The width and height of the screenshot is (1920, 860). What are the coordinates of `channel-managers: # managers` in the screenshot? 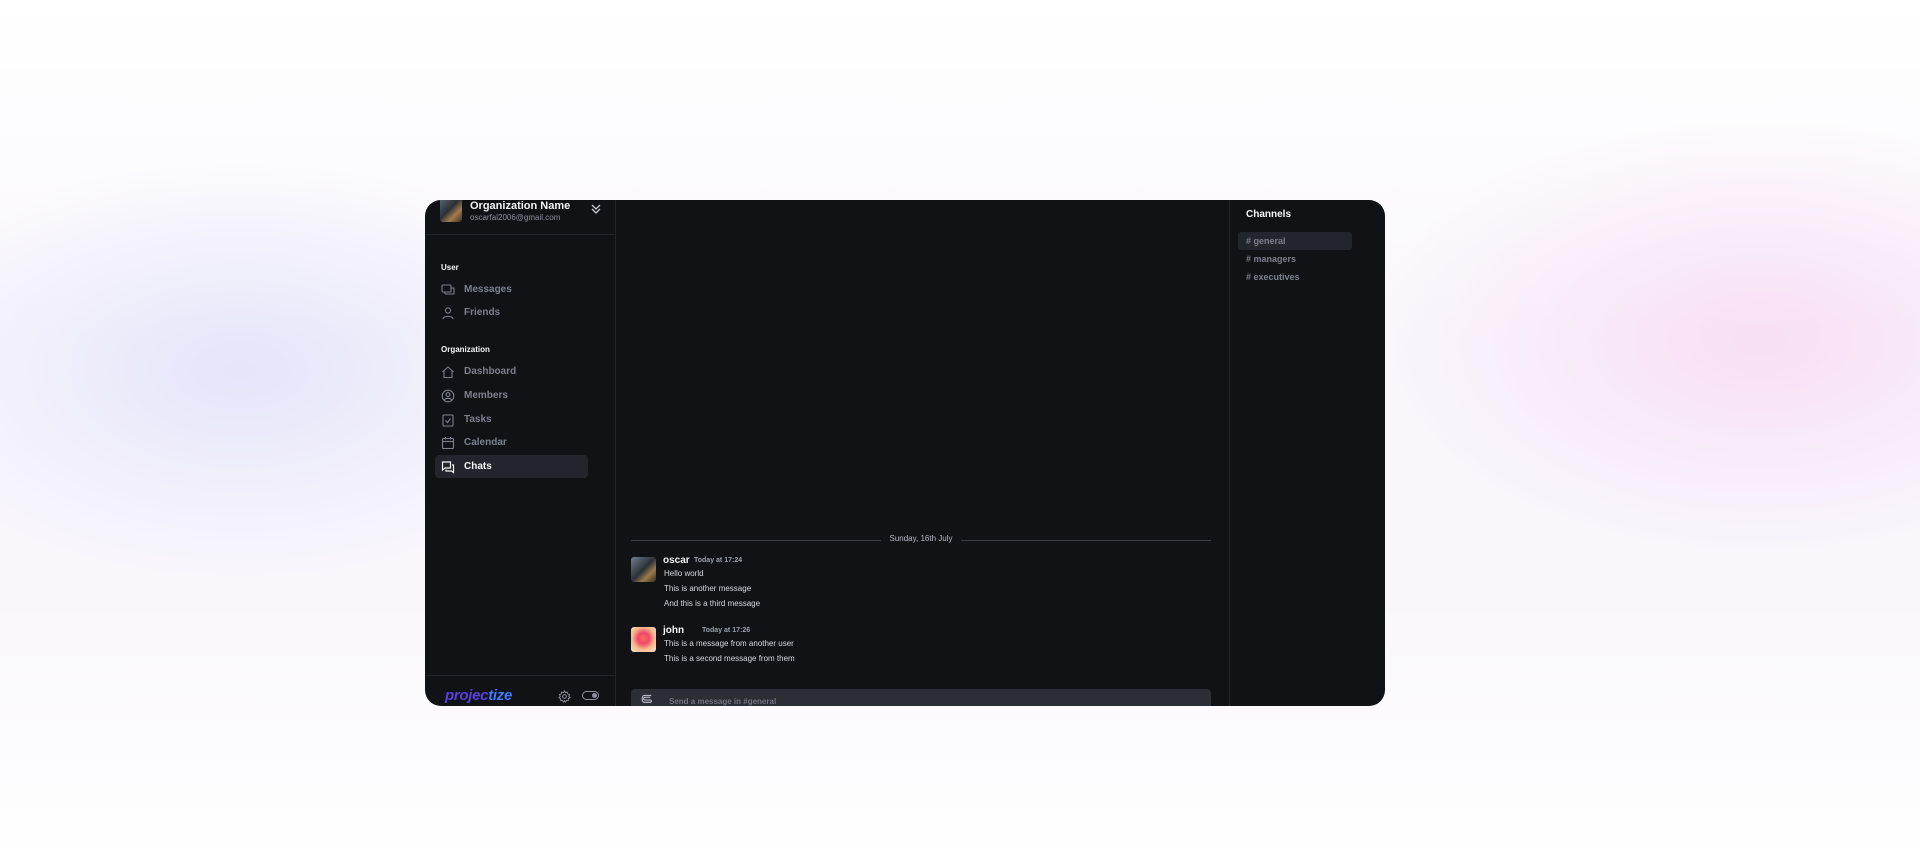 It's located at (1295, 259).